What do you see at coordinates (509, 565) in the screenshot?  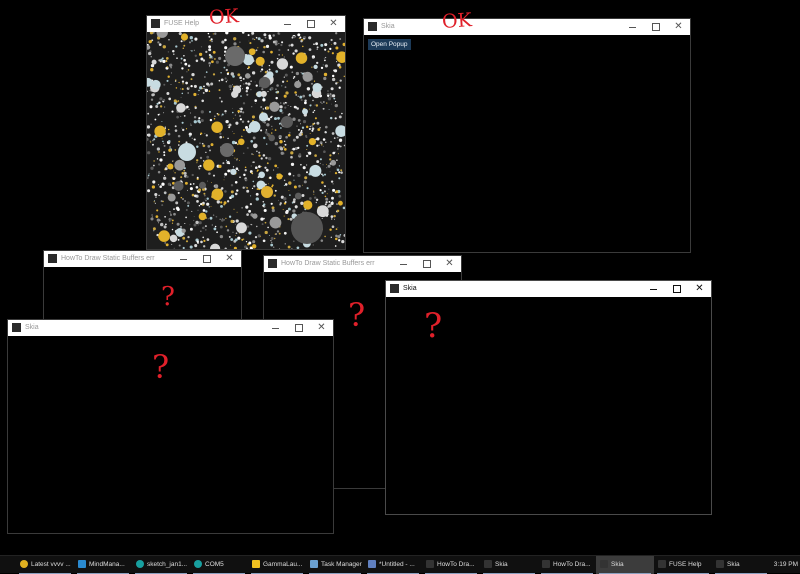 I see `taskbar-item-skia-1: Skia` at bounding box center [509, 565].